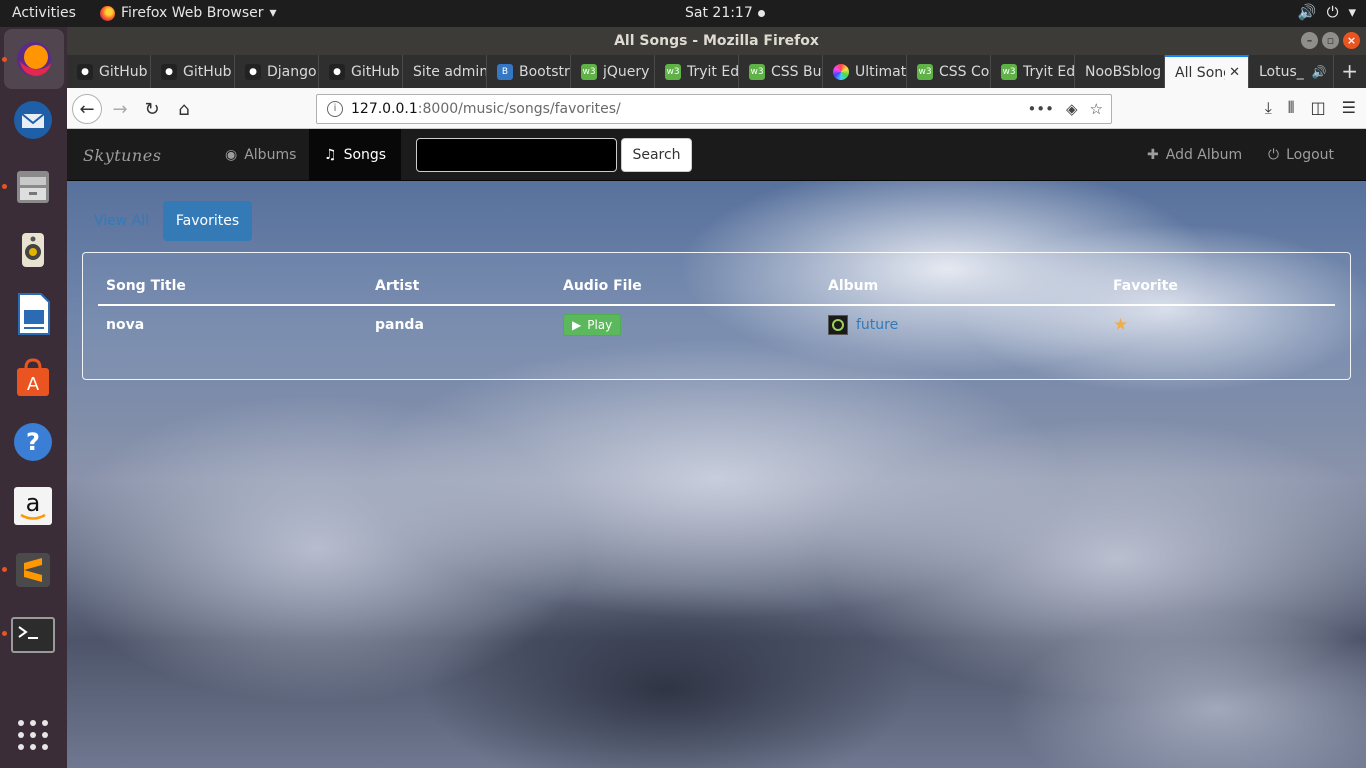 The width and height of the screenshot is (1366, 768). Describe the element at coordinates (184, 109) in the screenshot. I see `home-button: ⌂` at that location.